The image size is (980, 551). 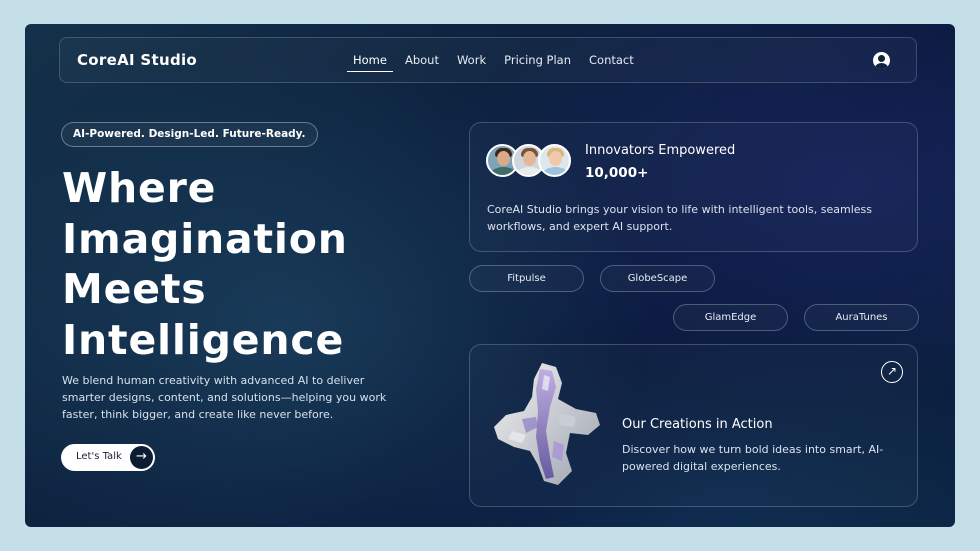 What do you see at coordinates (422, 62) in the screenshot?
I see `nav-item-about: About` at bounding box center [422, 62].